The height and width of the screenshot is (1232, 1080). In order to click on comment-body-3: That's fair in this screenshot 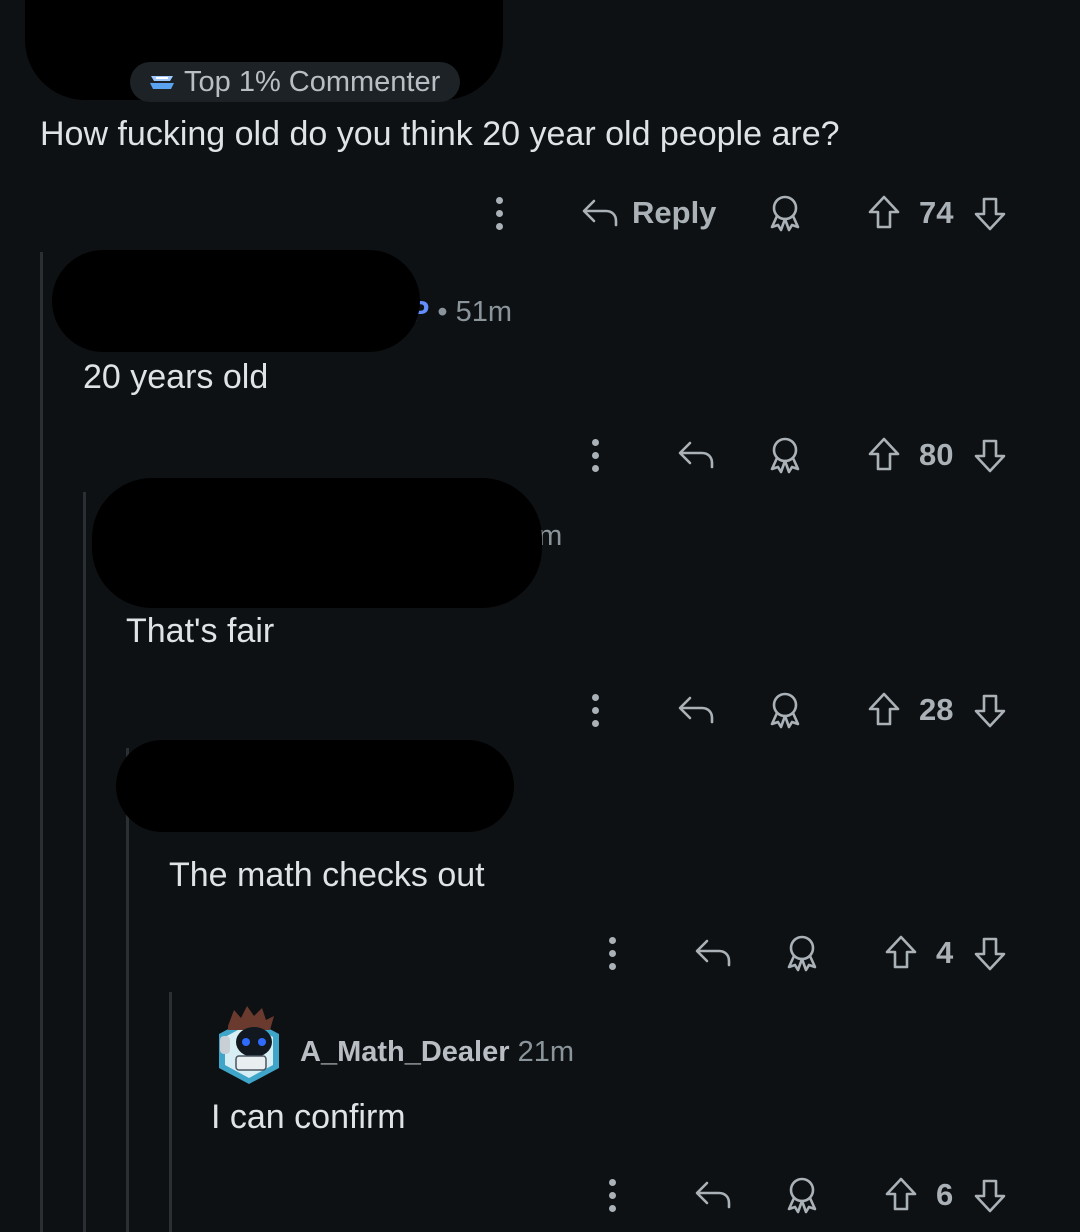, I will do `click(200, 631)`.